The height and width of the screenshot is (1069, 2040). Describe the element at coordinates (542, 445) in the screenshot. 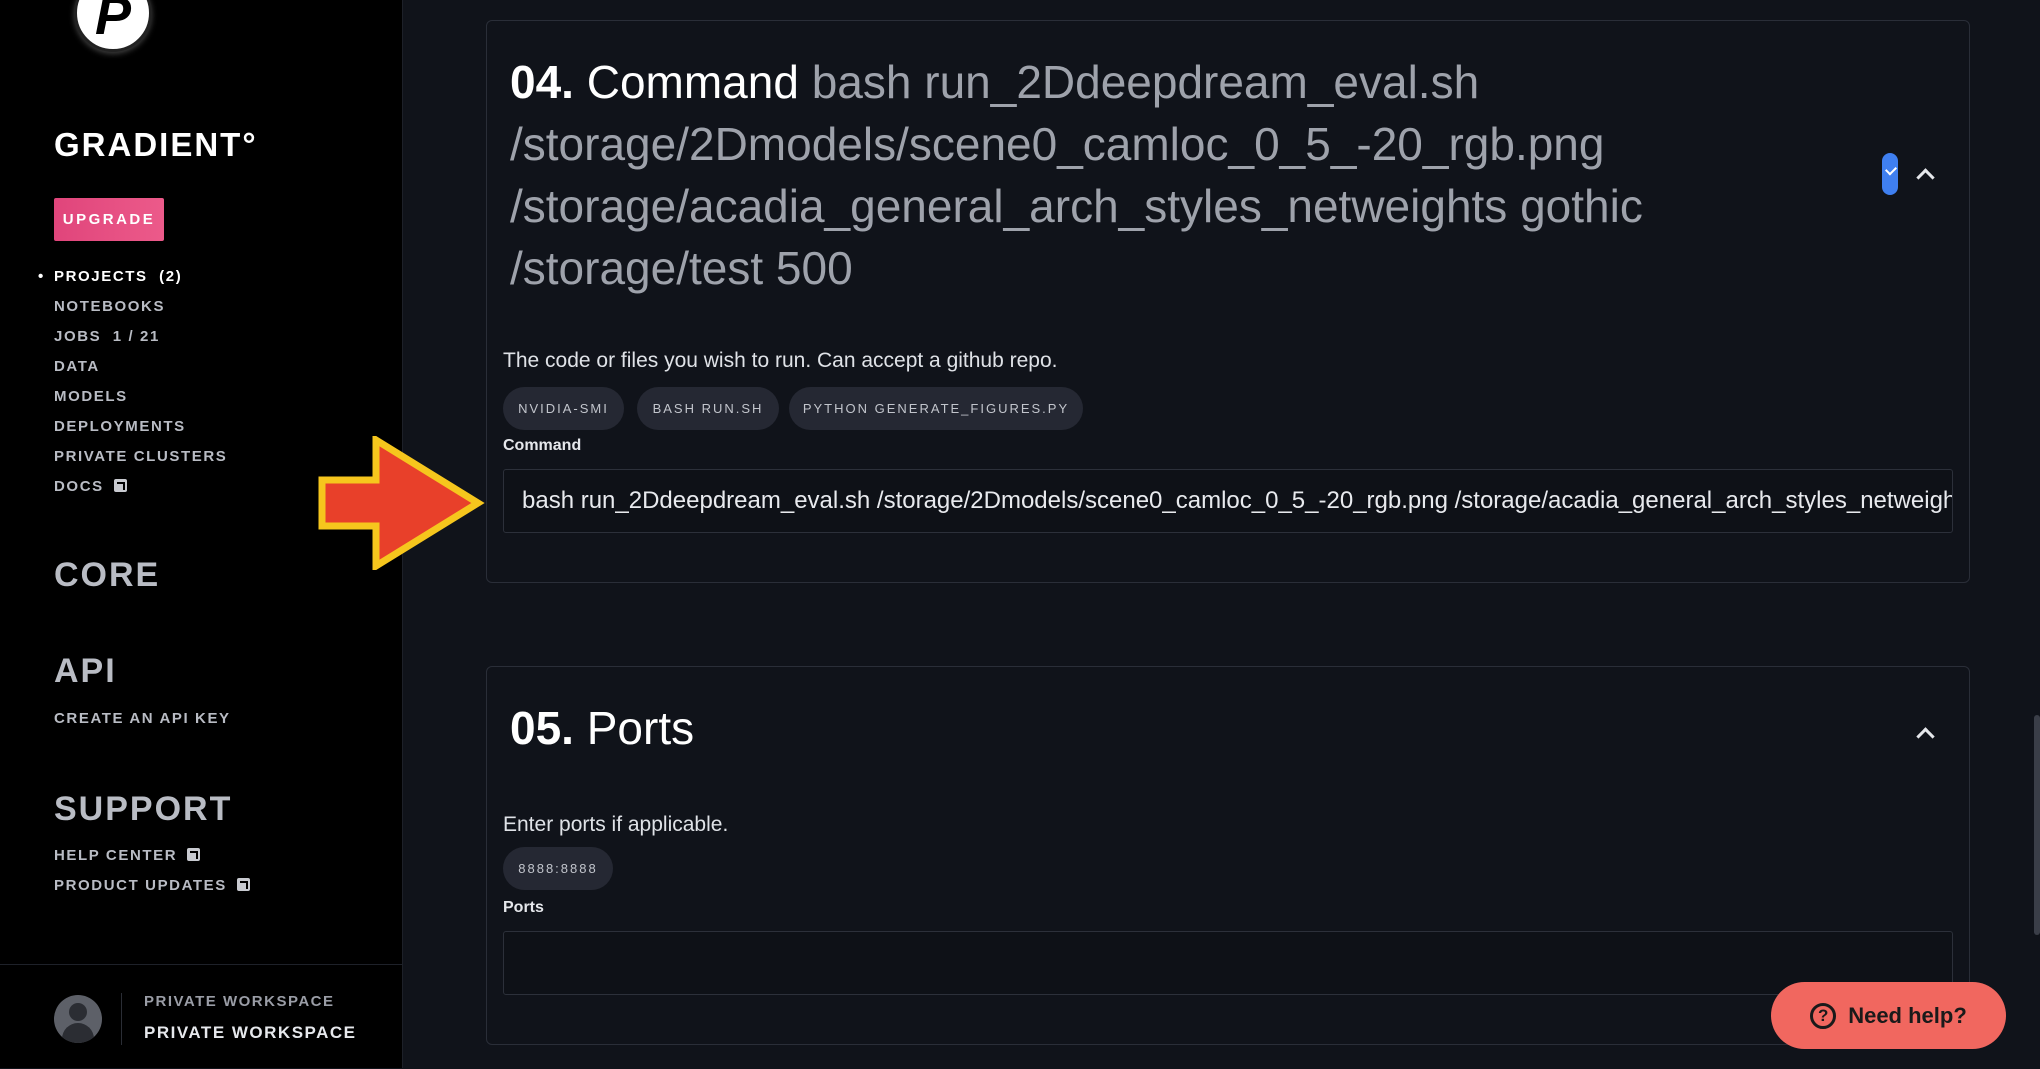

I see `command-field-label: Command` at that location.